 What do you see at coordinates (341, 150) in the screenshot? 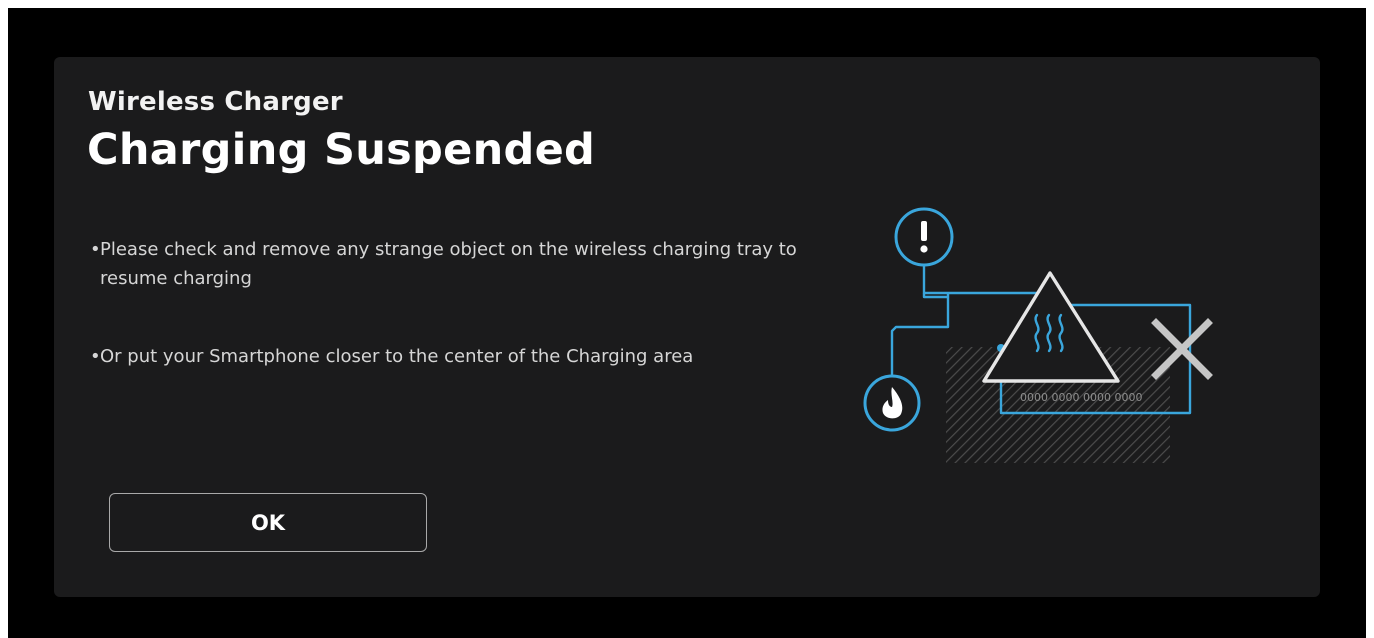
I see `dialog-title: Charging Suspended` at bounding box center [341, 150].